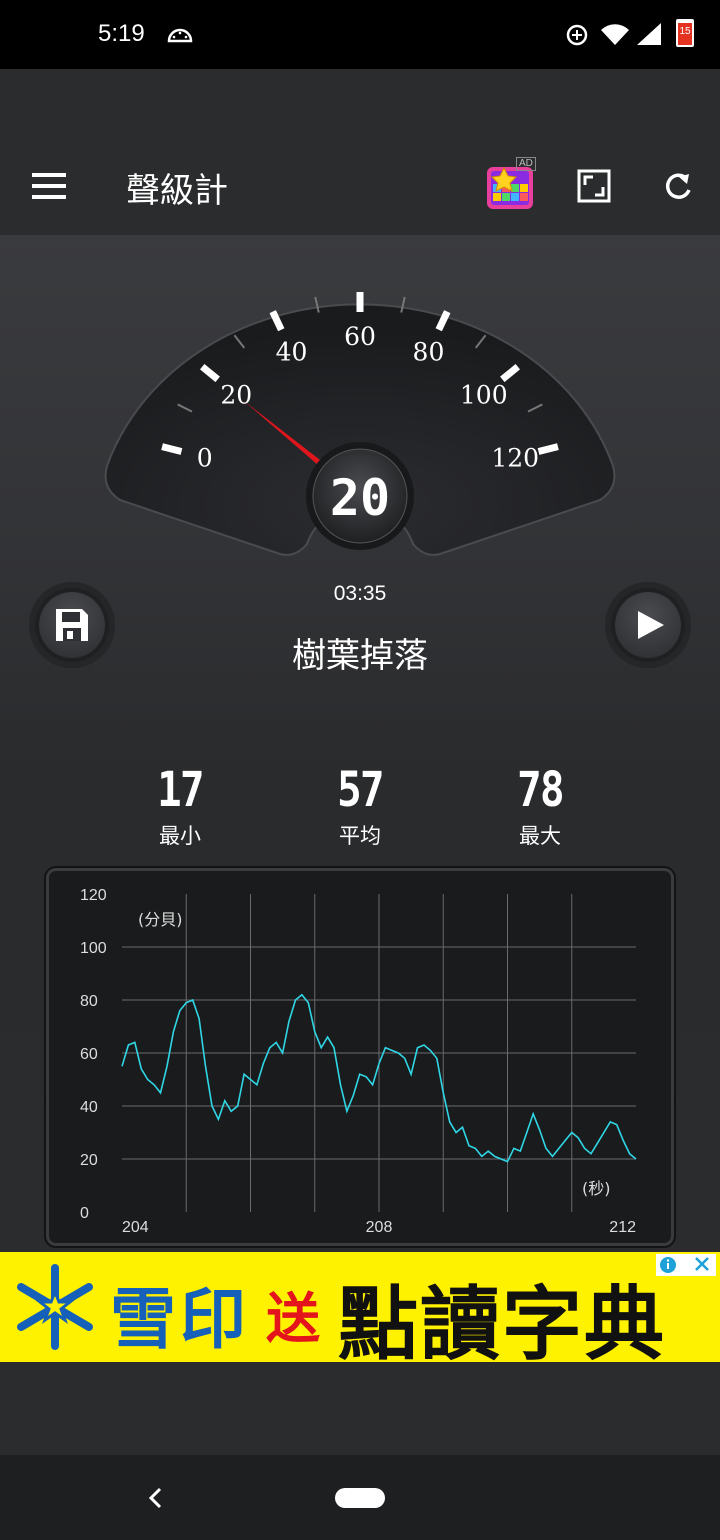 Image resolution: width=720 pixels, height=1540 pixels. What do you see at coordinates (89, 1160) in the screenshot?
I see `chart-y-tick-label: 20` at bounding box center [89, 1160].